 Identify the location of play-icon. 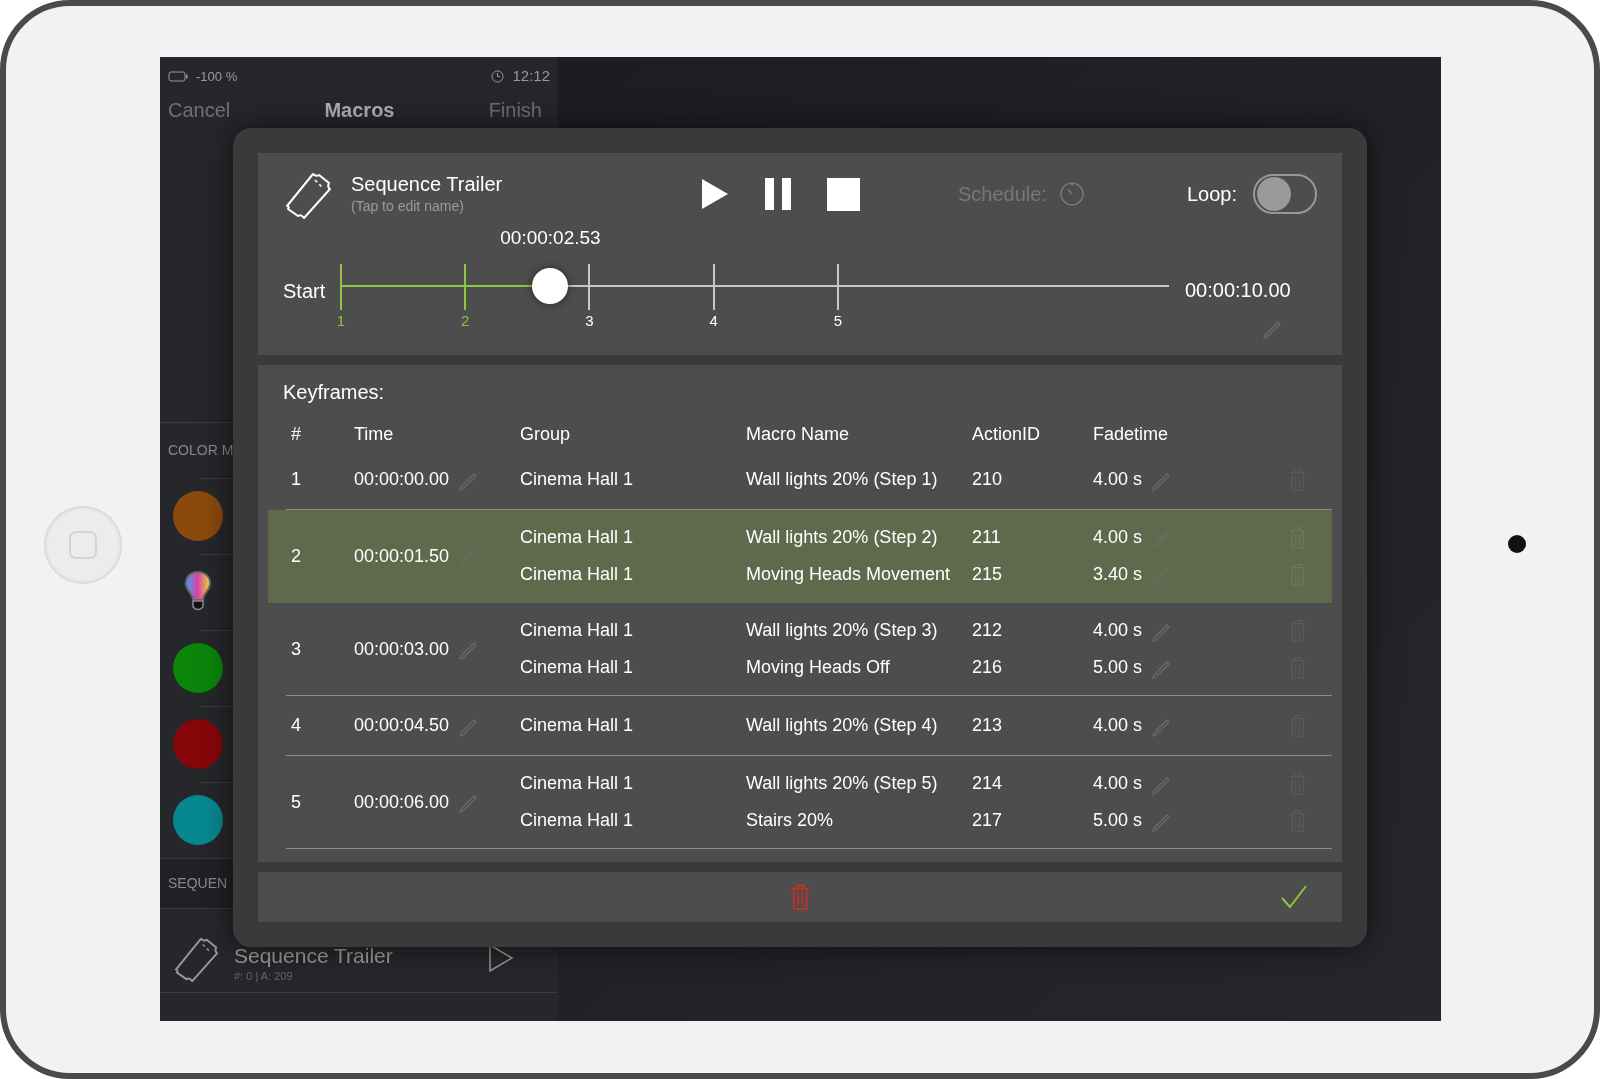
(715, 194).